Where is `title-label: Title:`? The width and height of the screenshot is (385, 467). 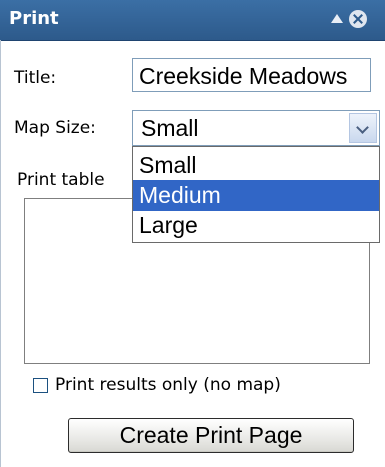
title-label: Title: is located at coordinates (35, 78).